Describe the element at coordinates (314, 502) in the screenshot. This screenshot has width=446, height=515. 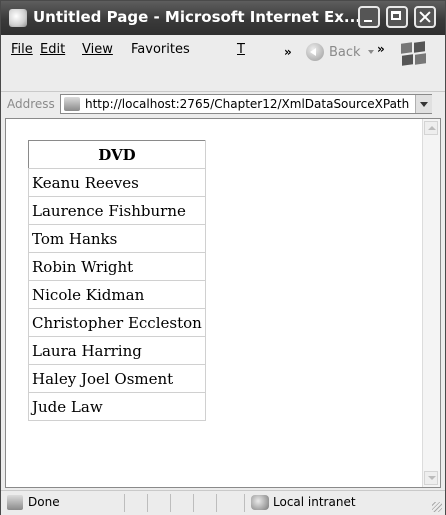
I see `security-zone: Local intranet` at that location.